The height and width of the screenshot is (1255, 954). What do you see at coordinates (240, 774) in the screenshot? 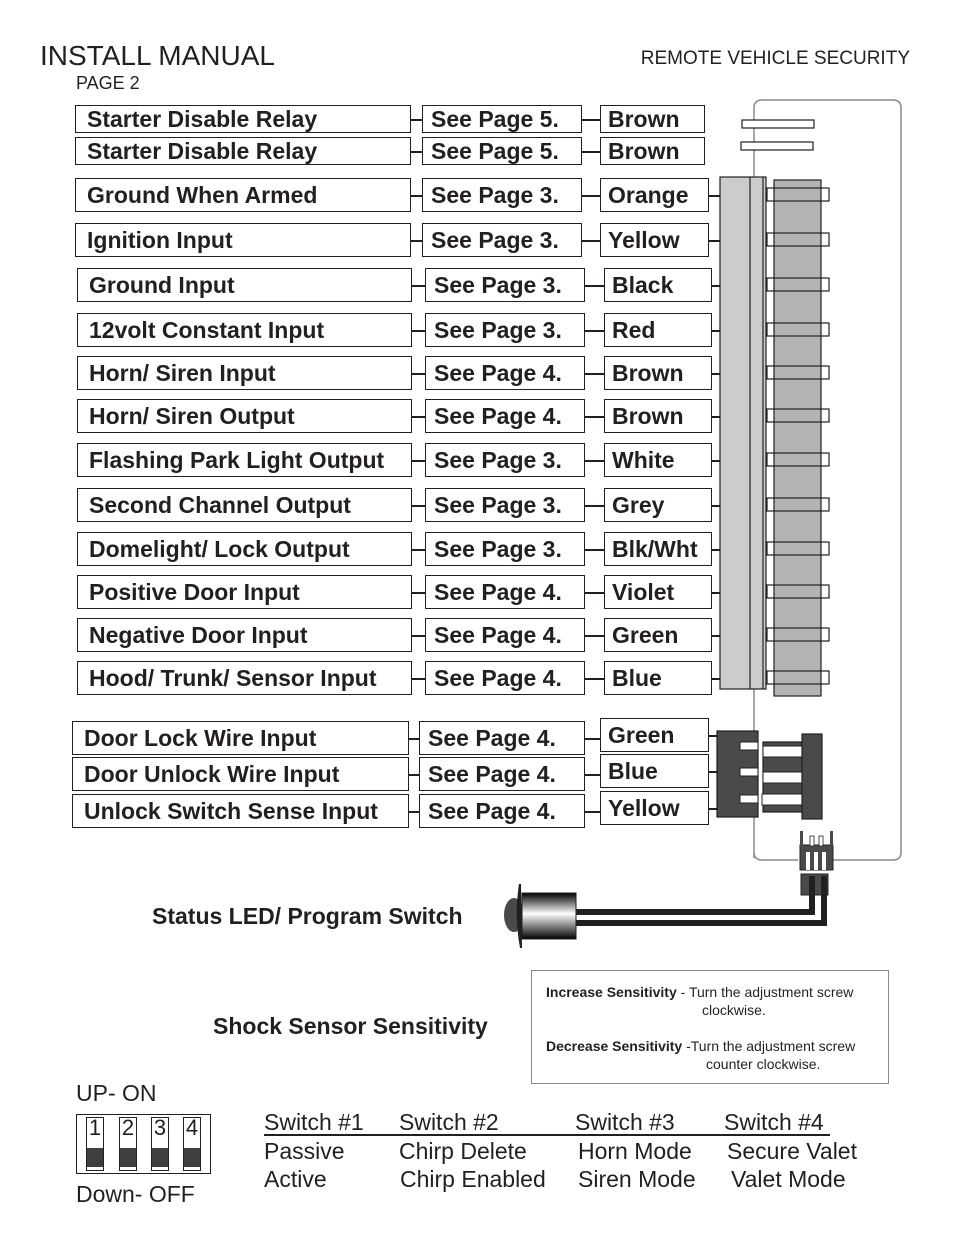
I see `lock-wire-function-label: Door Unlock Wire Input` at bounding box center [240, 774].